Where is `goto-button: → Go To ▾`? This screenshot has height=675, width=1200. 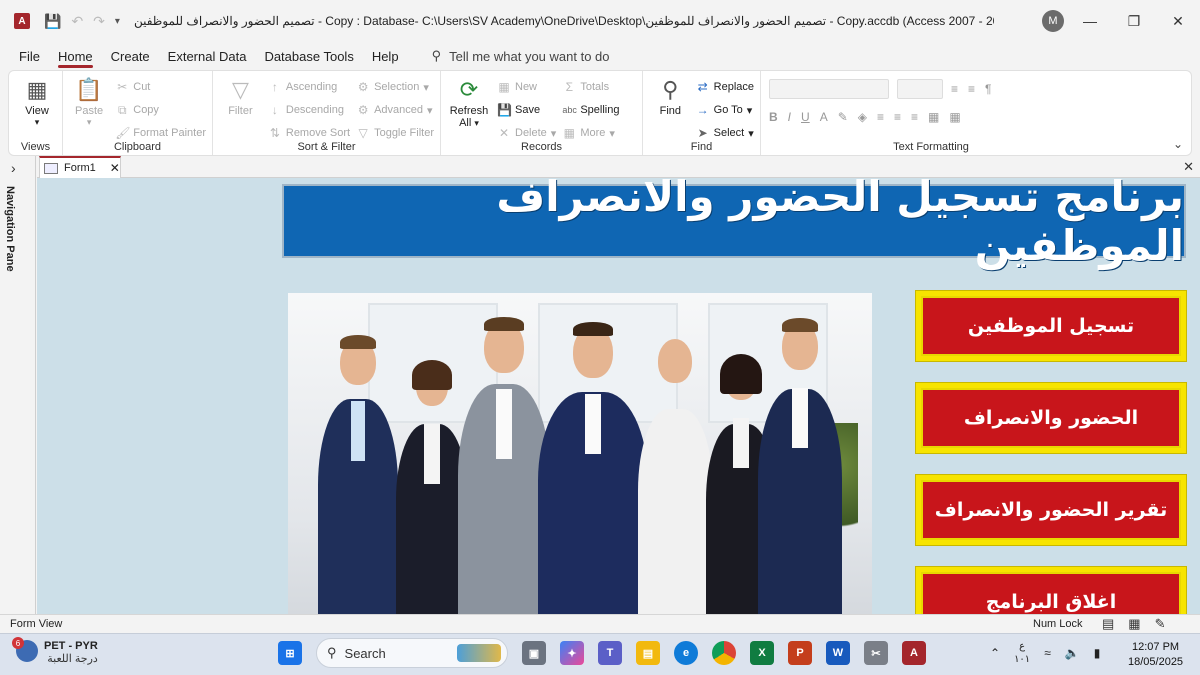 goto-button: → Go To ▾ is located at coordinates (725, 110).